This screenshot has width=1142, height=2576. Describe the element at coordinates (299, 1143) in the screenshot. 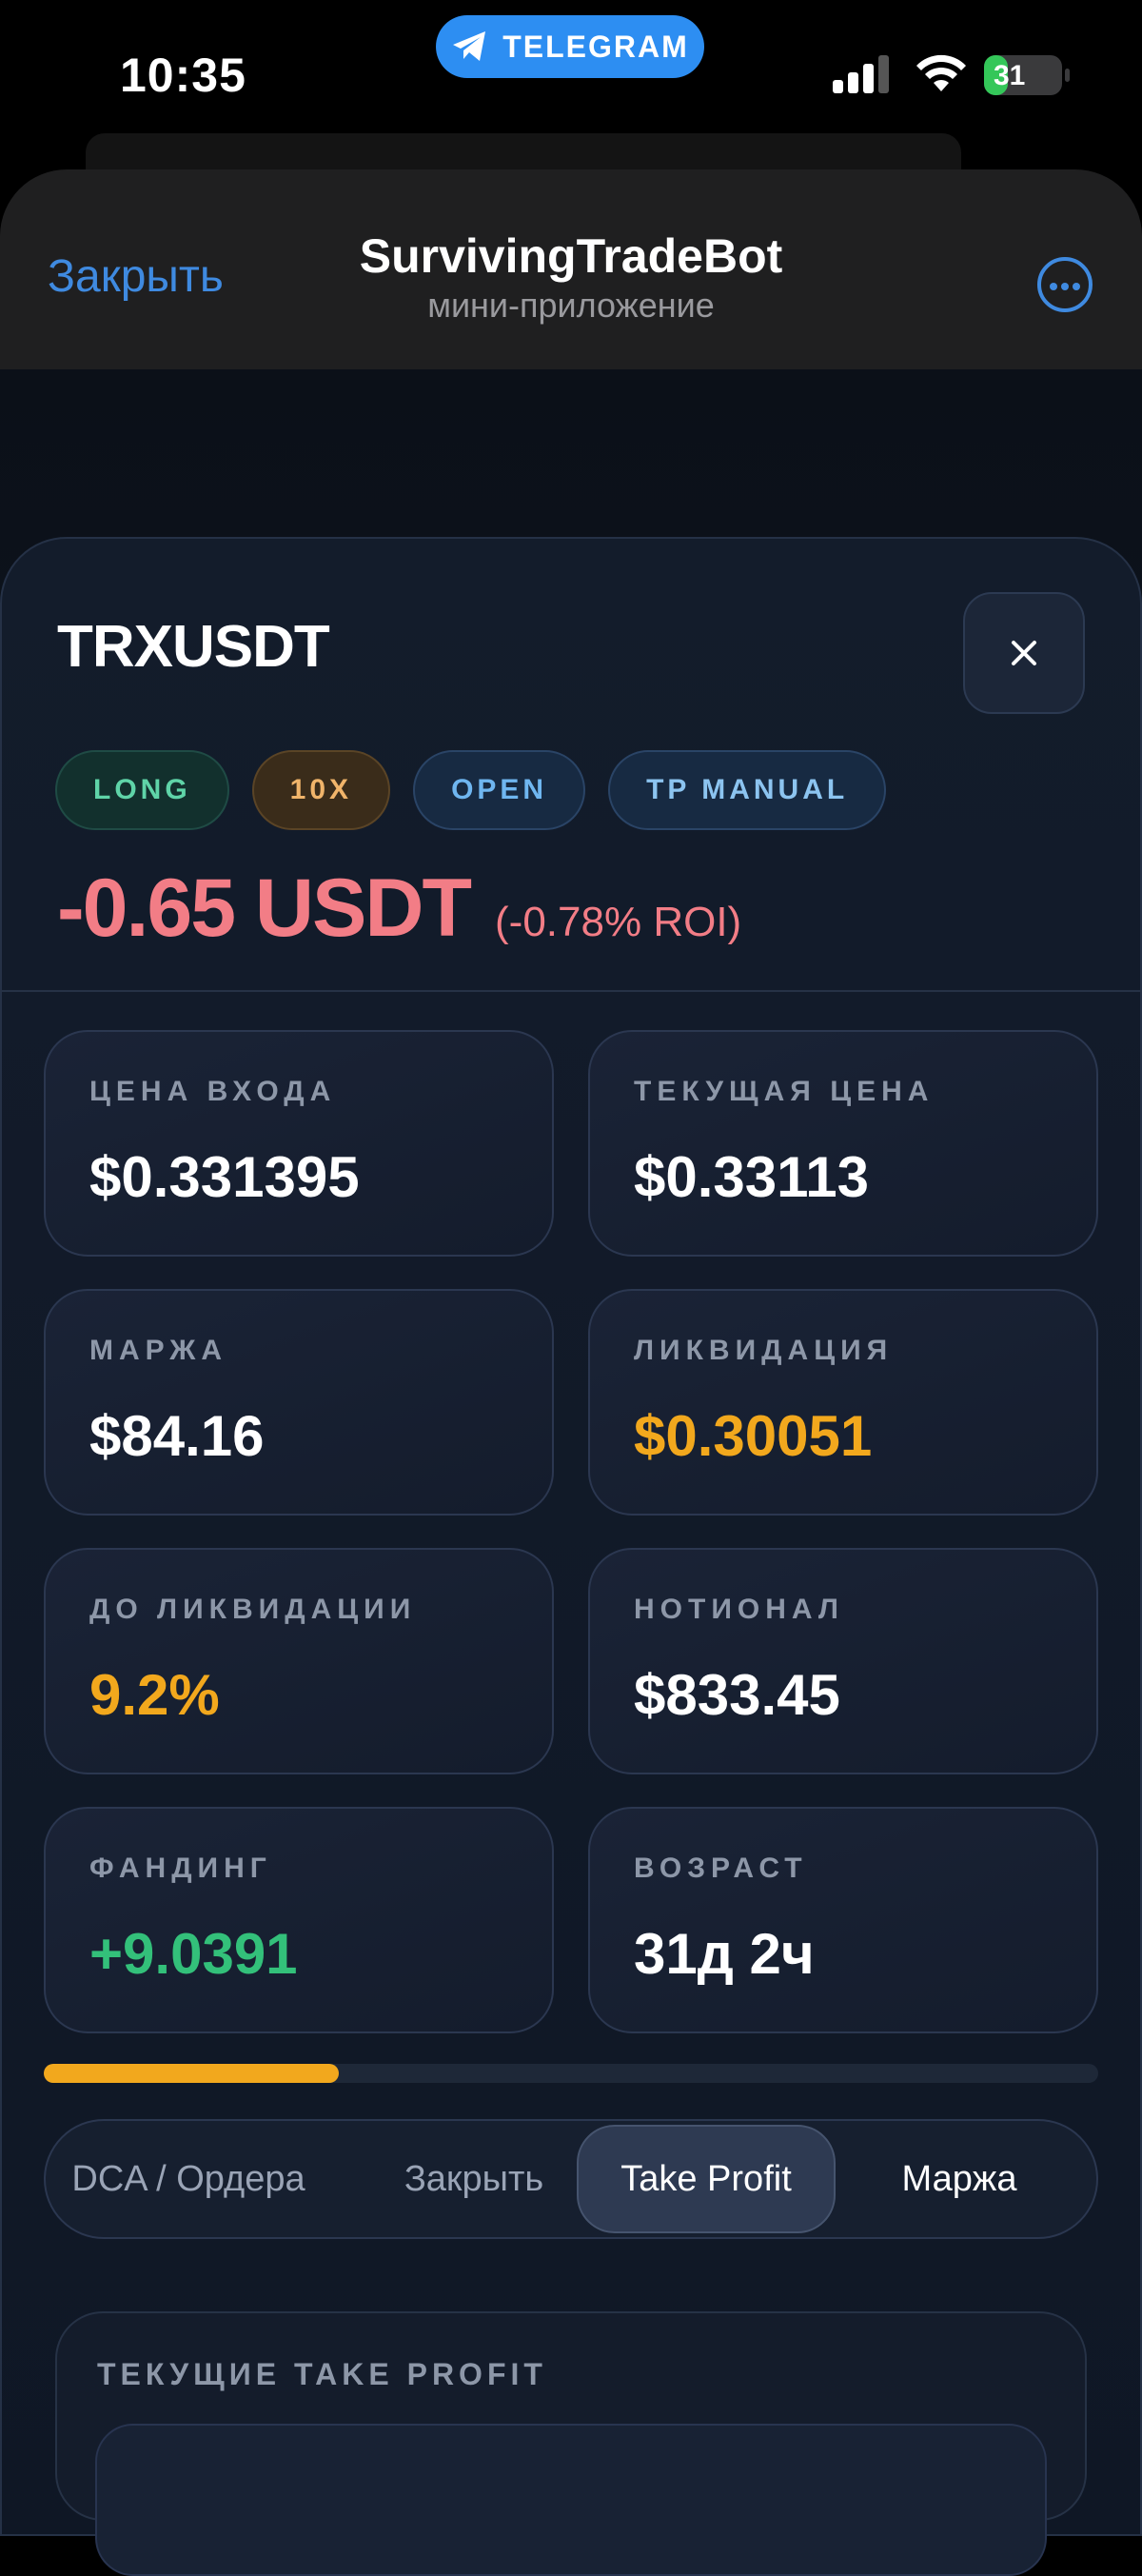

I see `stat-card-entry-price: ЦЕНА ВХОДА $0.331395` at that location.